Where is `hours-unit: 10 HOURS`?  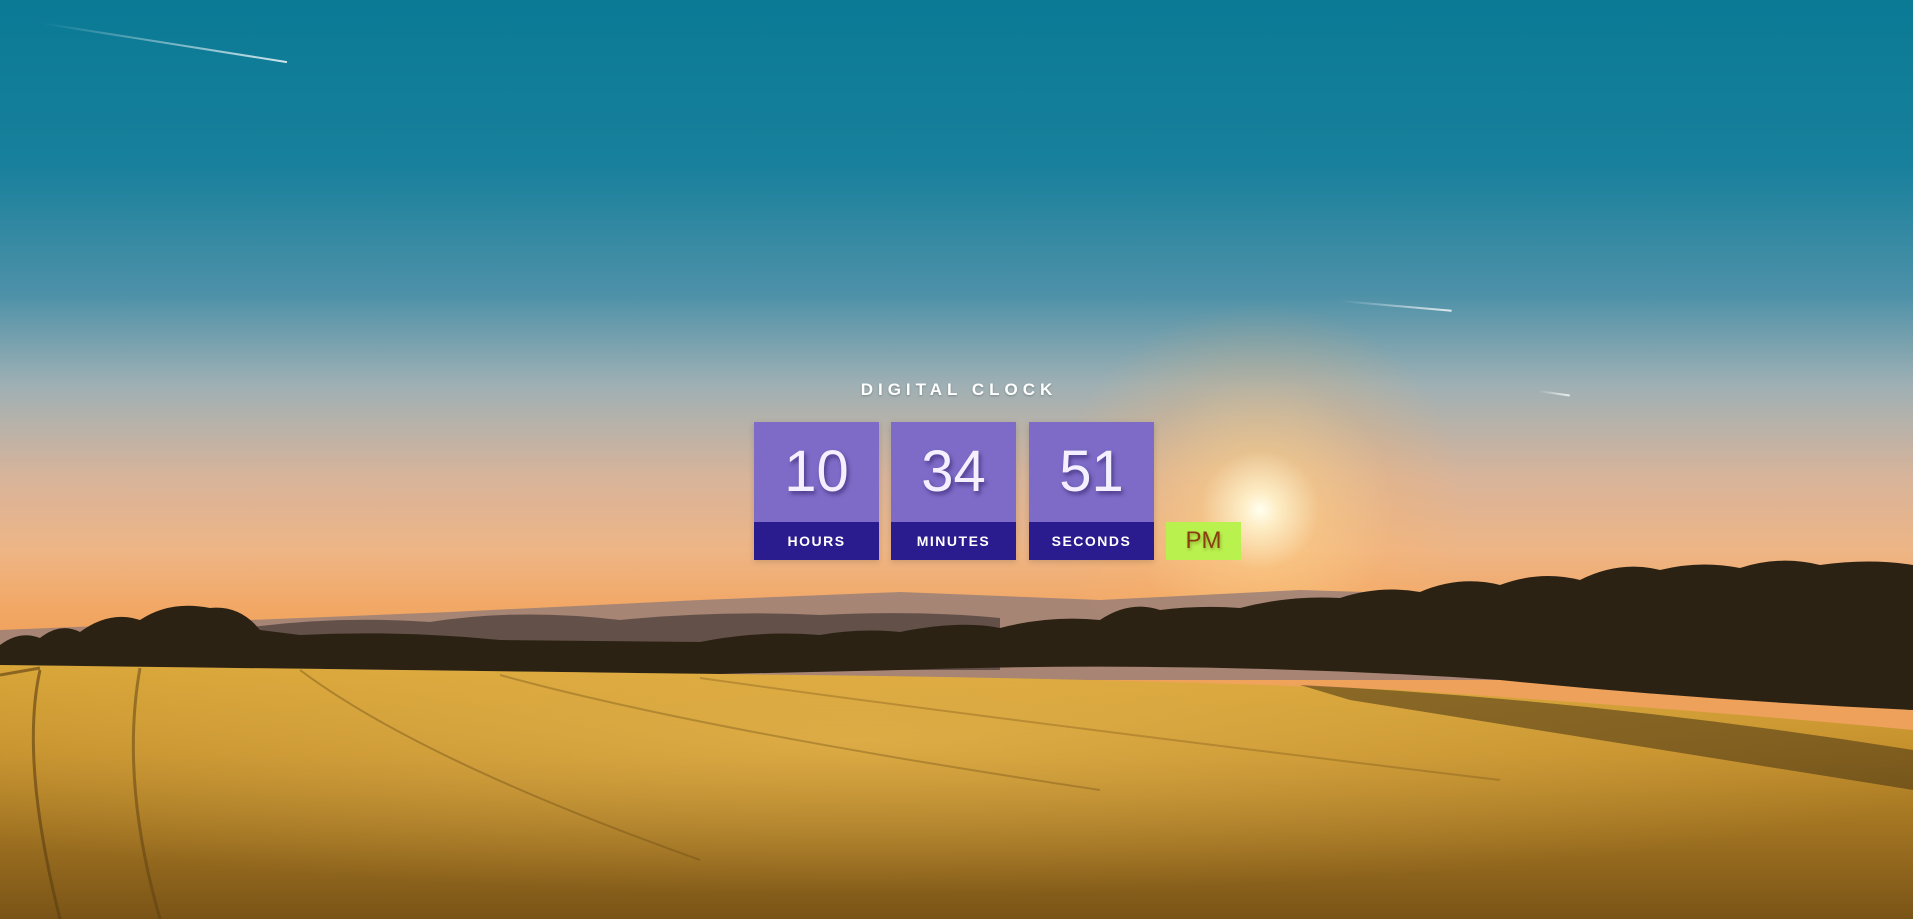
hours-unit: 10 HOURS is located at coordinates (816, 491).